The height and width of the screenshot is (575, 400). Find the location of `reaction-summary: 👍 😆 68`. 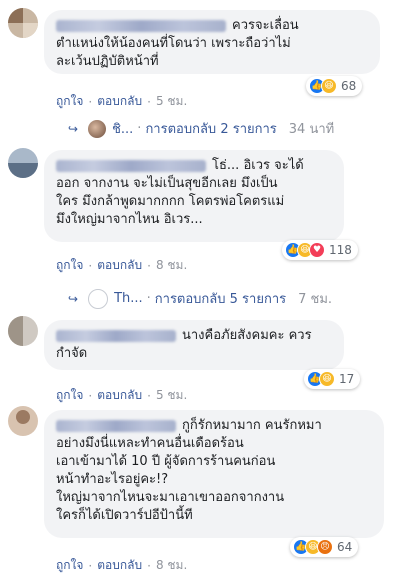

reaction-summary: 👍 😆 68 is located at coordinates (334, 86).